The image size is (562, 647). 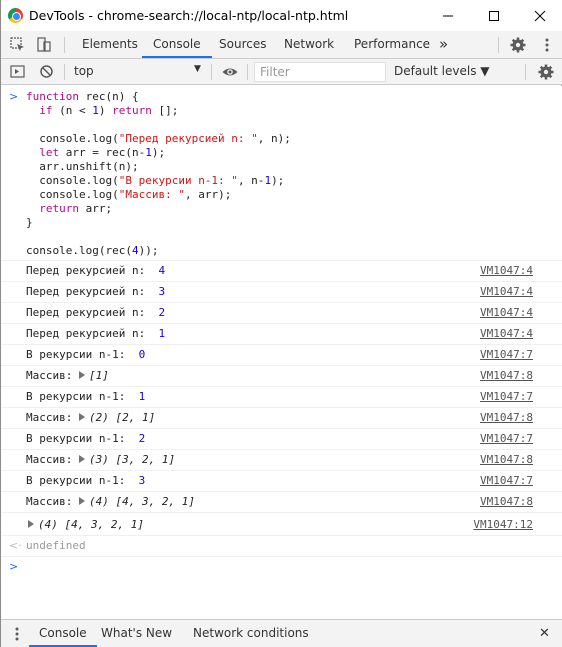 I want to click on show-sidebar-button, so click(x=18, y=72).